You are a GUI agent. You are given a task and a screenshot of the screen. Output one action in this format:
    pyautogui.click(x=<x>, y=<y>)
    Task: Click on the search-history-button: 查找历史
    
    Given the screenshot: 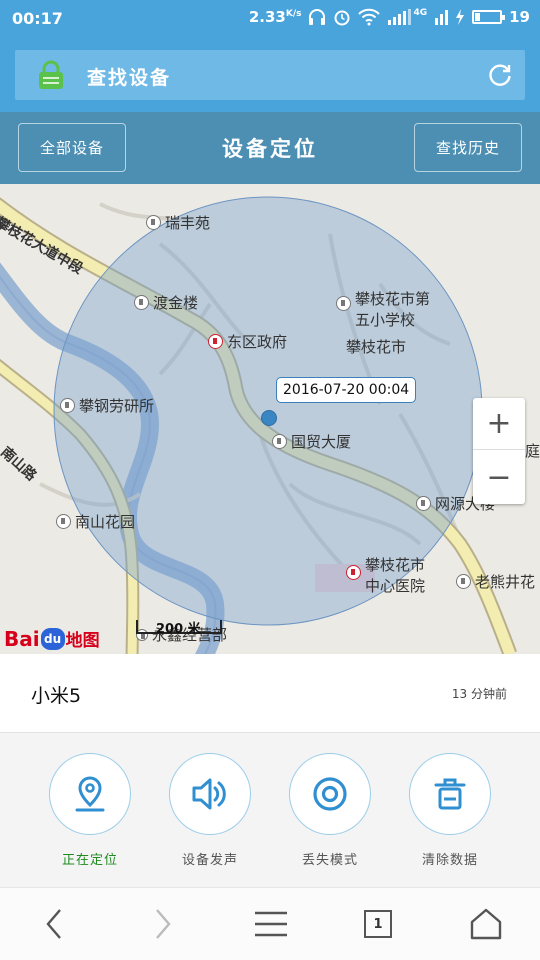 What is the action you would take?
    pyautogui.click(x=468, y=147)
    